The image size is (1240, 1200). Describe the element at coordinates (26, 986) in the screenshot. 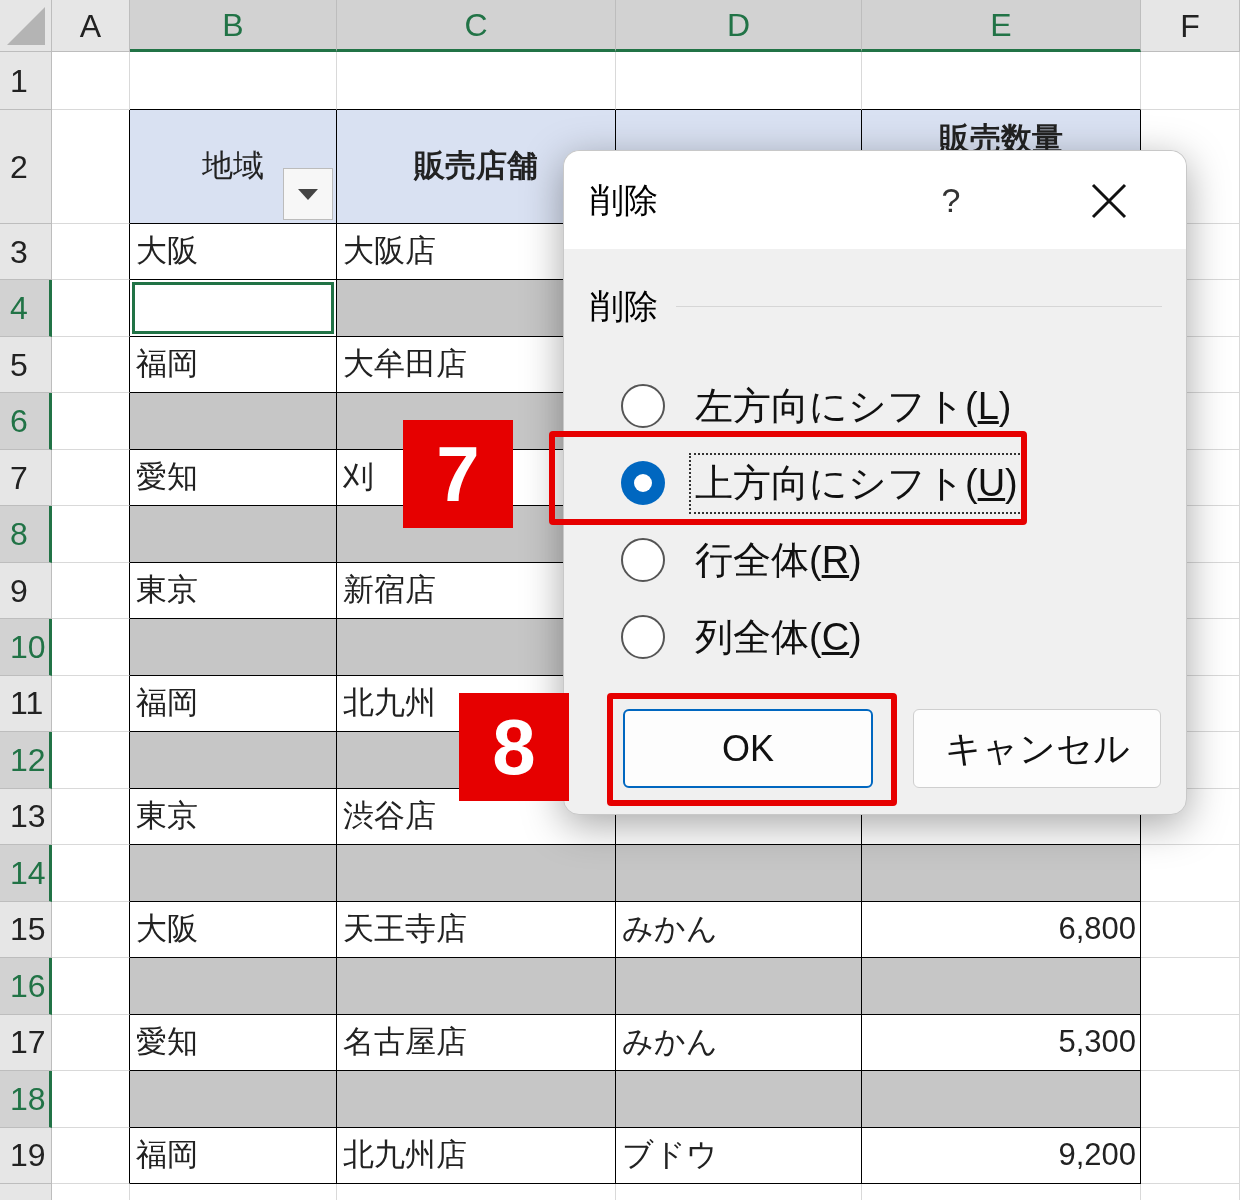

I see `row-header: 16` at that location.